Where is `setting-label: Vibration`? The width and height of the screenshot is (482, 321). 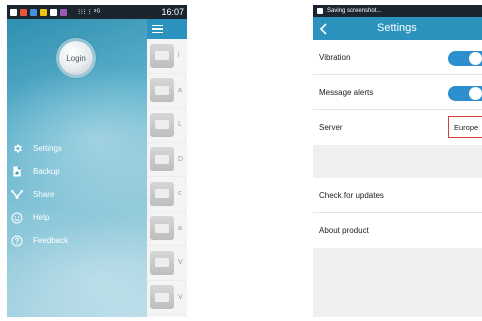
setting-label: Vibration is located at coordinates (335, 57).